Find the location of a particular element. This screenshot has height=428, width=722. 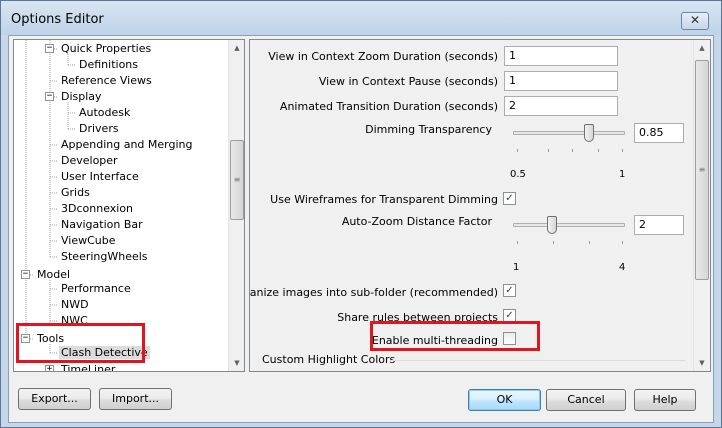

tree-item-label: Appending and Merging is located at coordinates (127, 144).